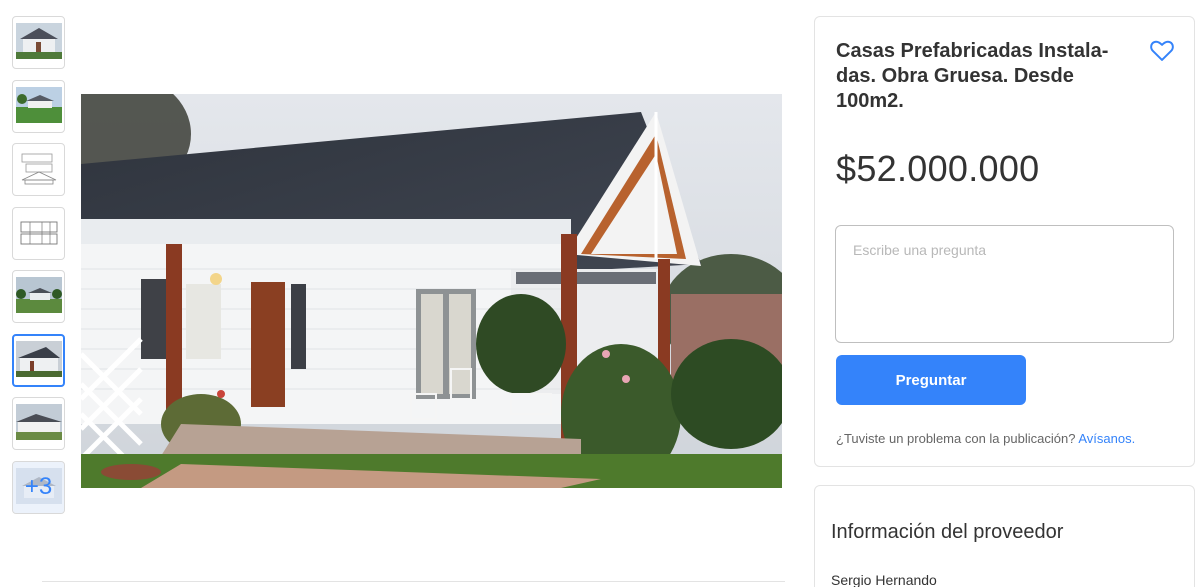  I want to click on more-photos-label: +3, so click(38, 487).